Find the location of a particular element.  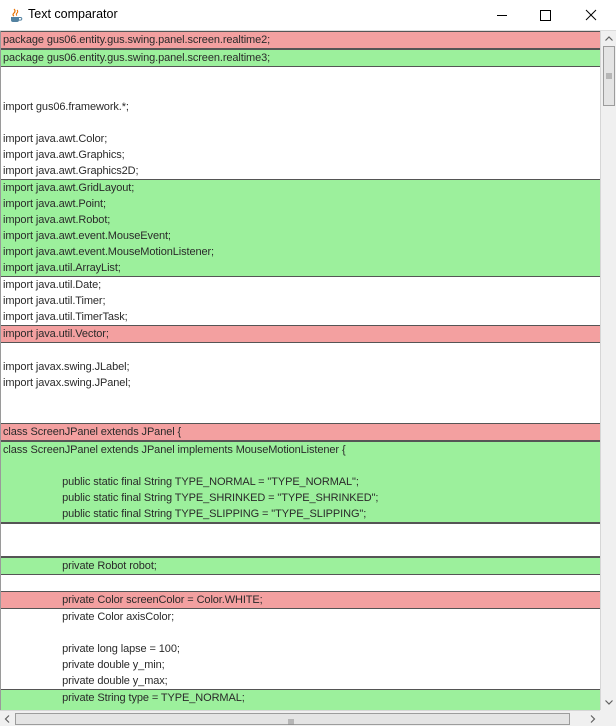

code-line: private Robot robot; is located at coordinates (80, 566).